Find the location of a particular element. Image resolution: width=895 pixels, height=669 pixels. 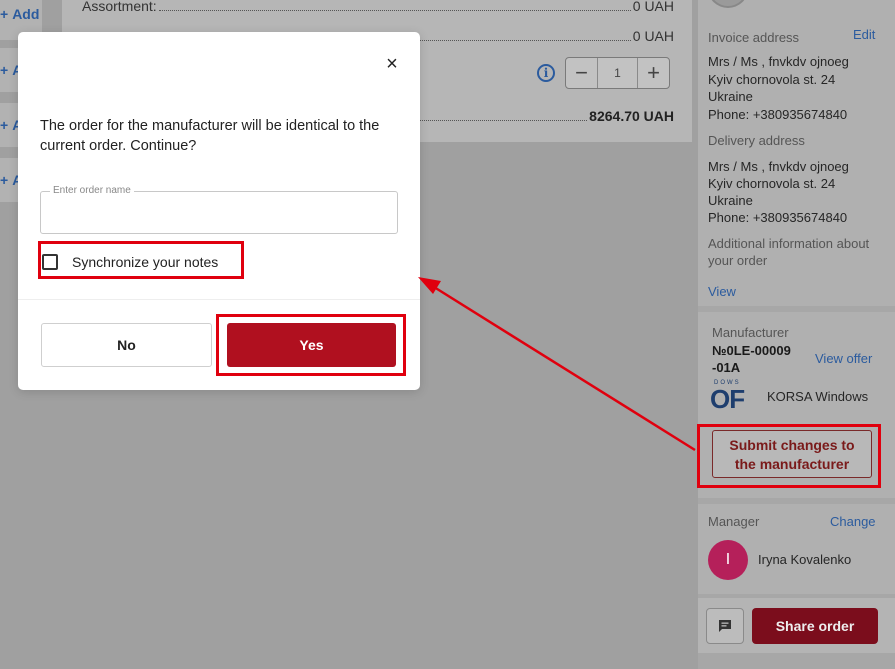

change-manager-link: Change is located at coordinates (853, 521).